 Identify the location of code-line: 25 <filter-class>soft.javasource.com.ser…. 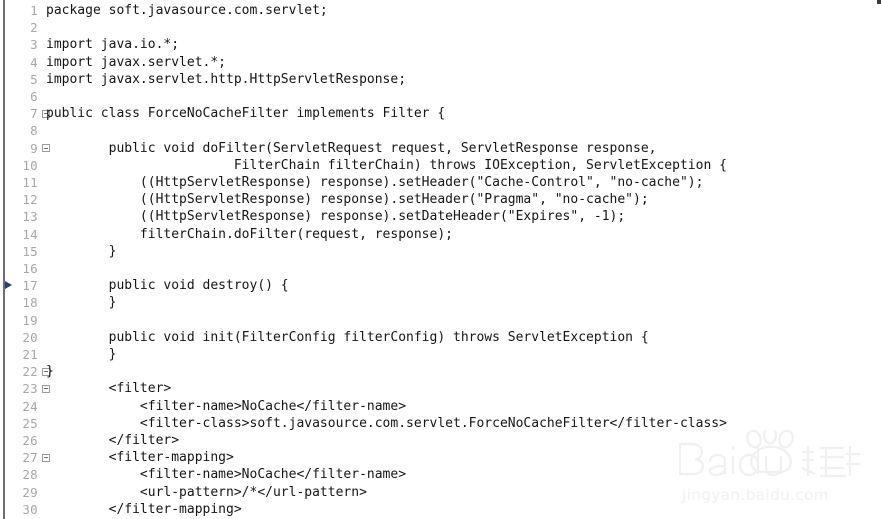
(440, 423).